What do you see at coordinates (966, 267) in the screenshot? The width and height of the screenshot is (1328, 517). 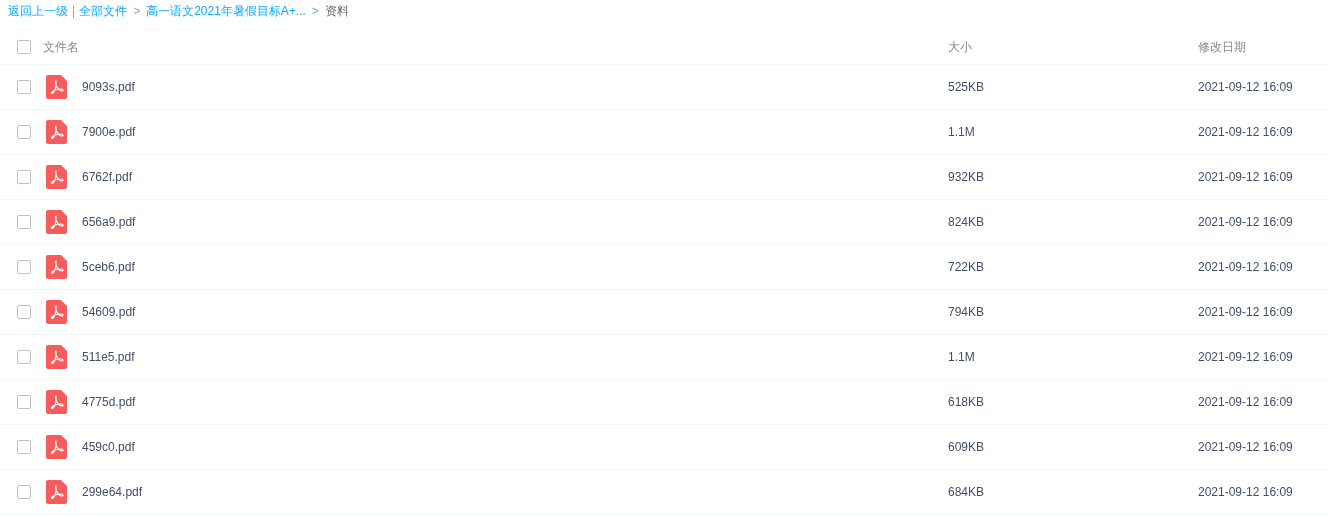 I see `file-size: 722KB` at bounding box center [966, 267].